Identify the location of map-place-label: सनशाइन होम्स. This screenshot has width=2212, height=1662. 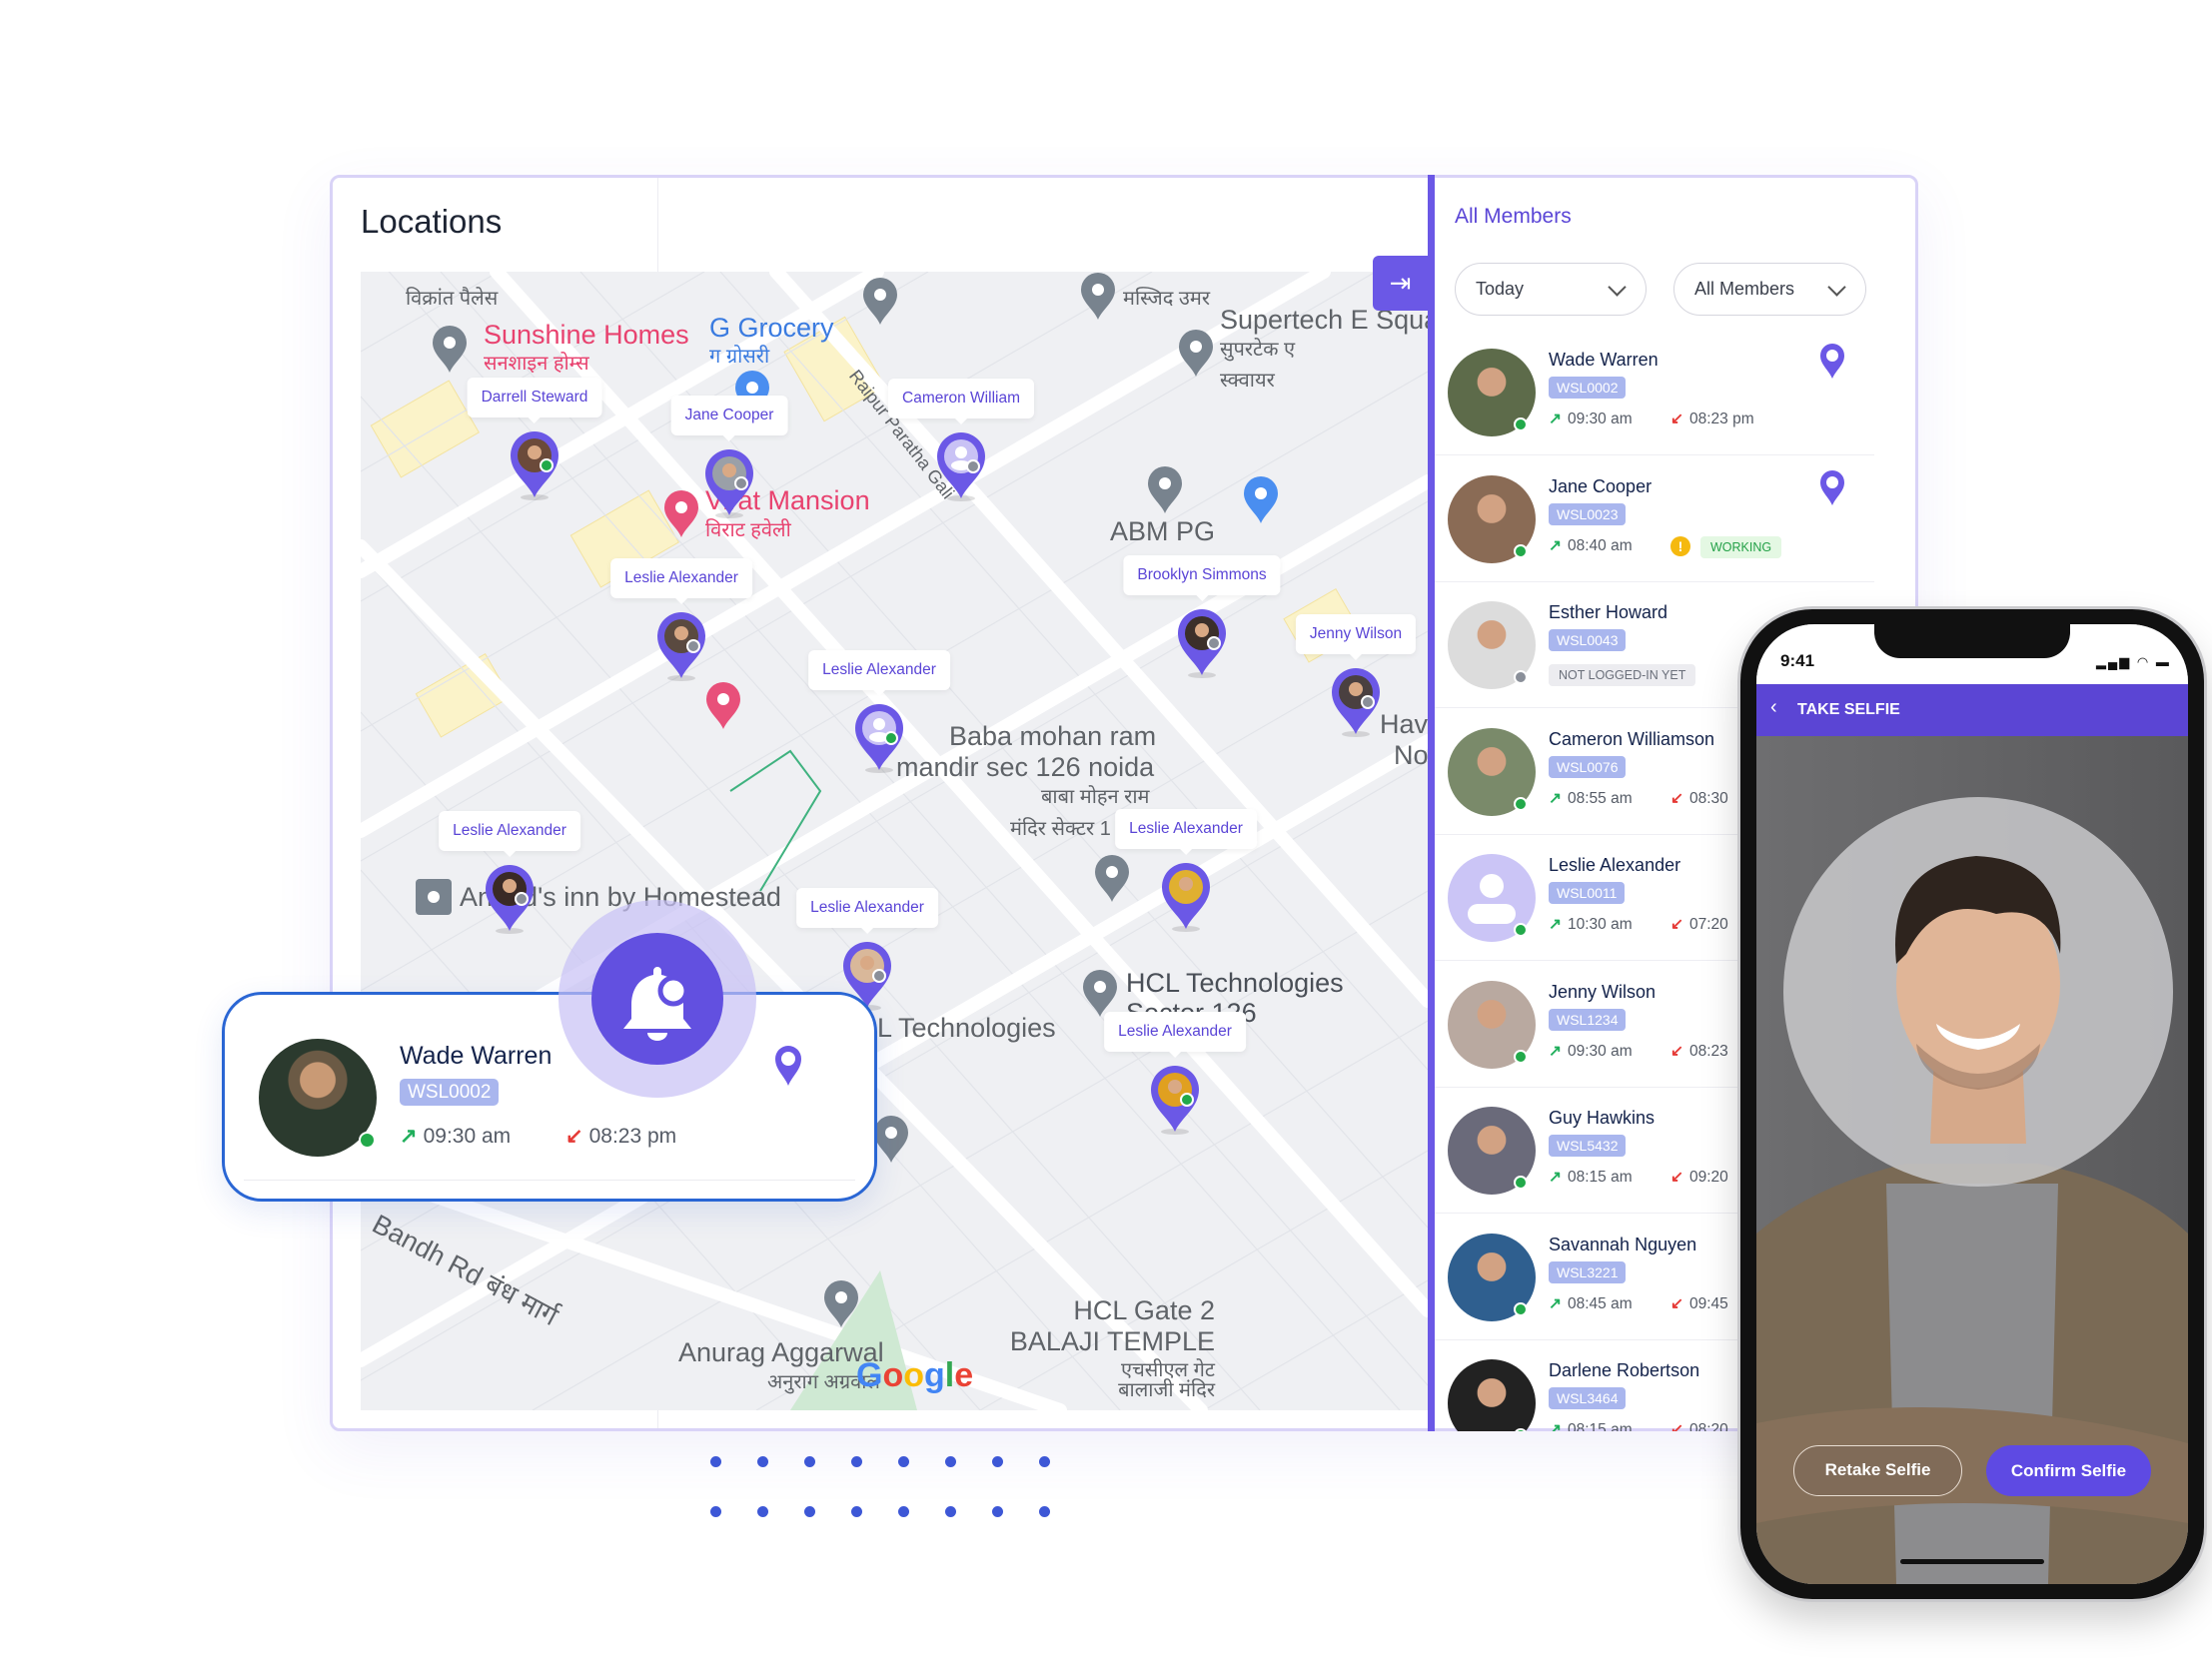
(536, 364).